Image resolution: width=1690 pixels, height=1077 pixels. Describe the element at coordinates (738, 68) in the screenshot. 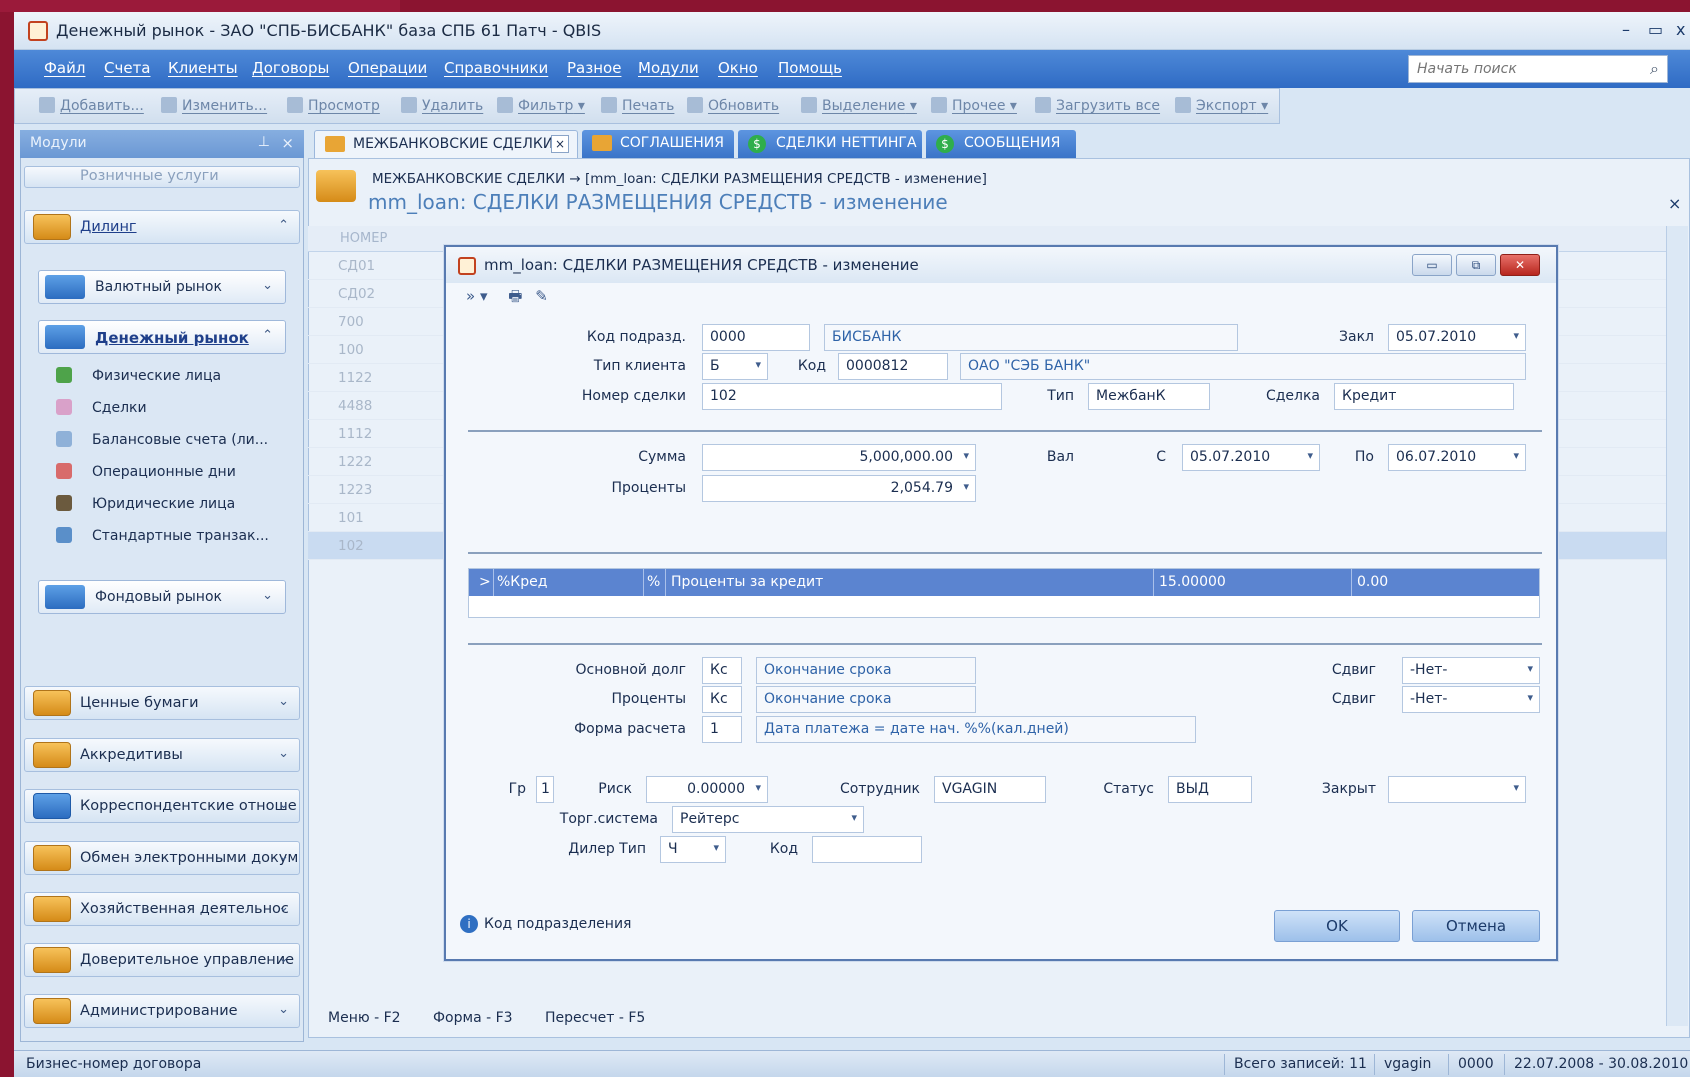

I see `menu-window: Окно` at that location.